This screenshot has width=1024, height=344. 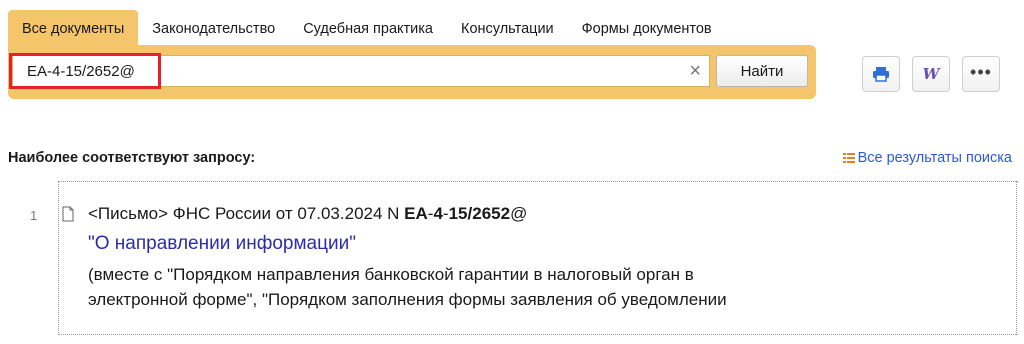 What do you see at coordinates (848, 158) in the screenshot?
I see `results-list-icon` at bounding box center [848, 158].